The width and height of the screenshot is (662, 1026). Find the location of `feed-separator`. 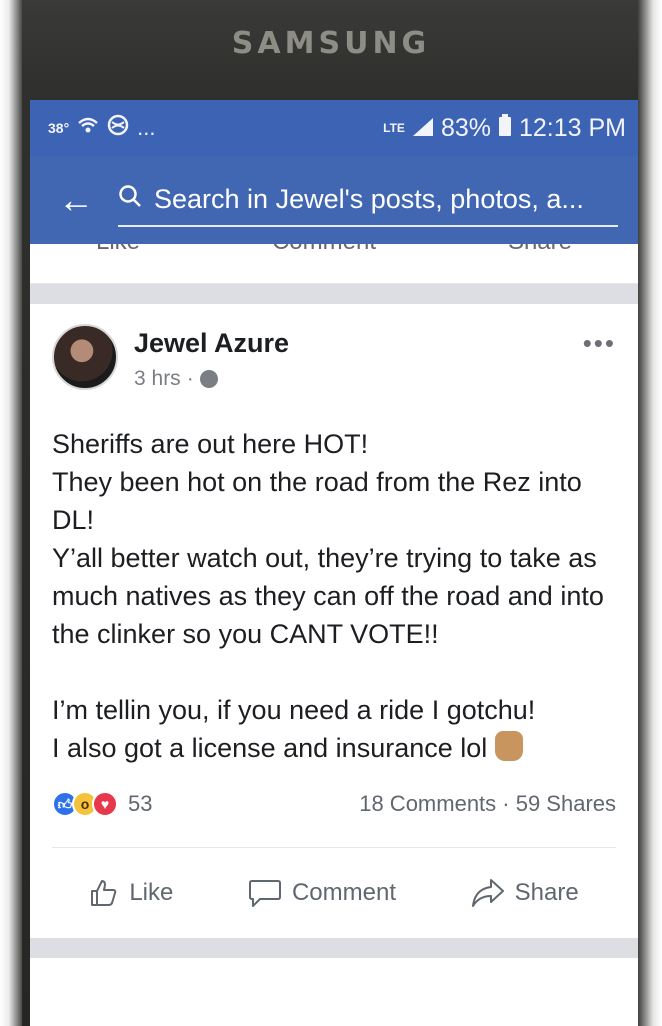

feed-separator is located at coordinates (334, 294).